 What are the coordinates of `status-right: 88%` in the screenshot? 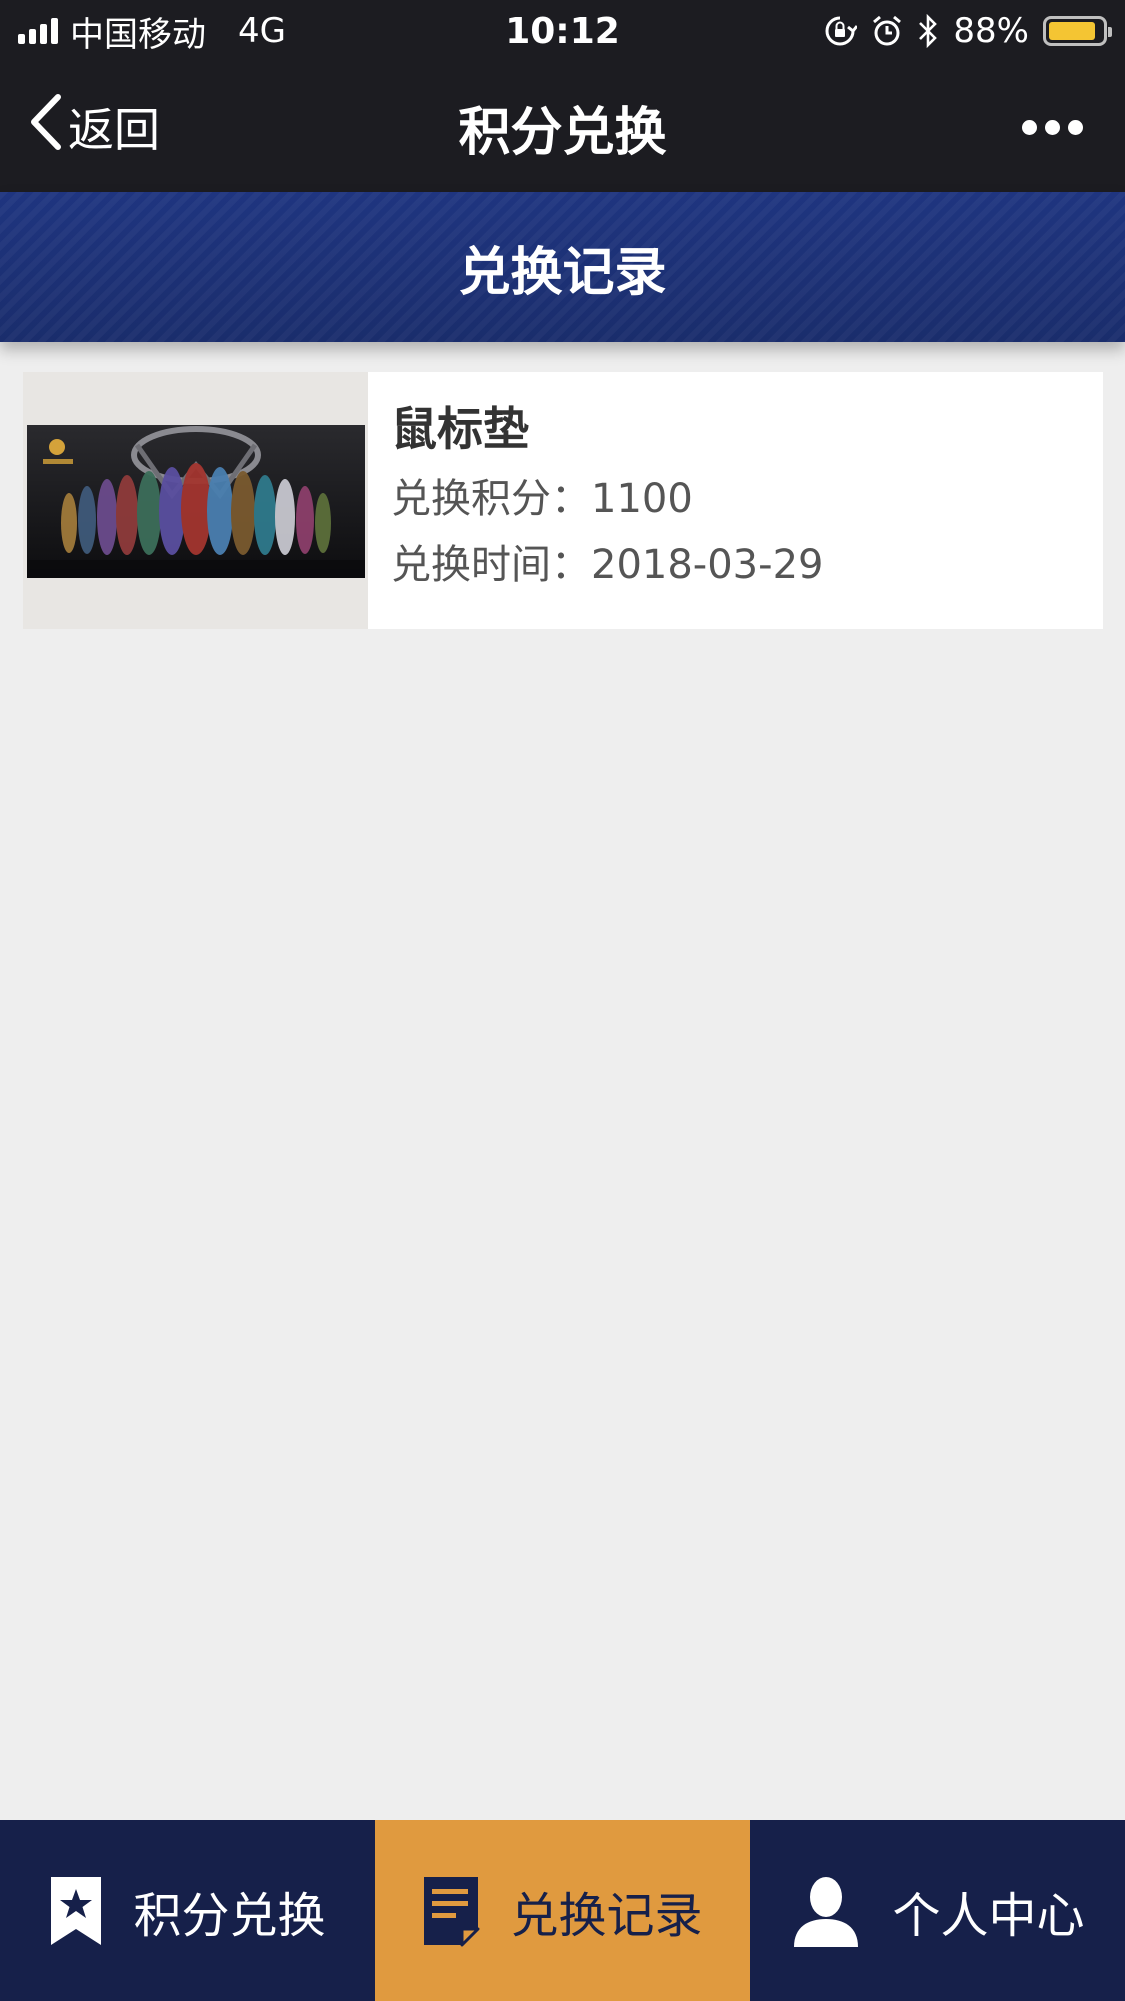 It's located at (967, 31).